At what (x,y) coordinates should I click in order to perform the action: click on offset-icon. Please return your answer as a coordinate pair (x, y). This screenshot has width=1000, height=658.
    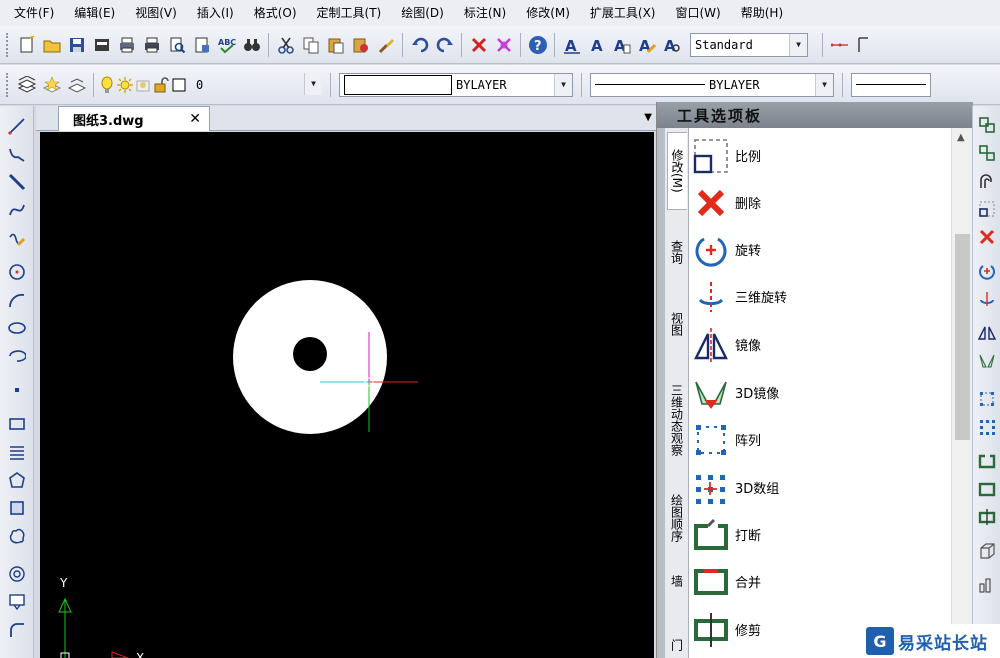
    Looking at the image, I should click on (987, 181).